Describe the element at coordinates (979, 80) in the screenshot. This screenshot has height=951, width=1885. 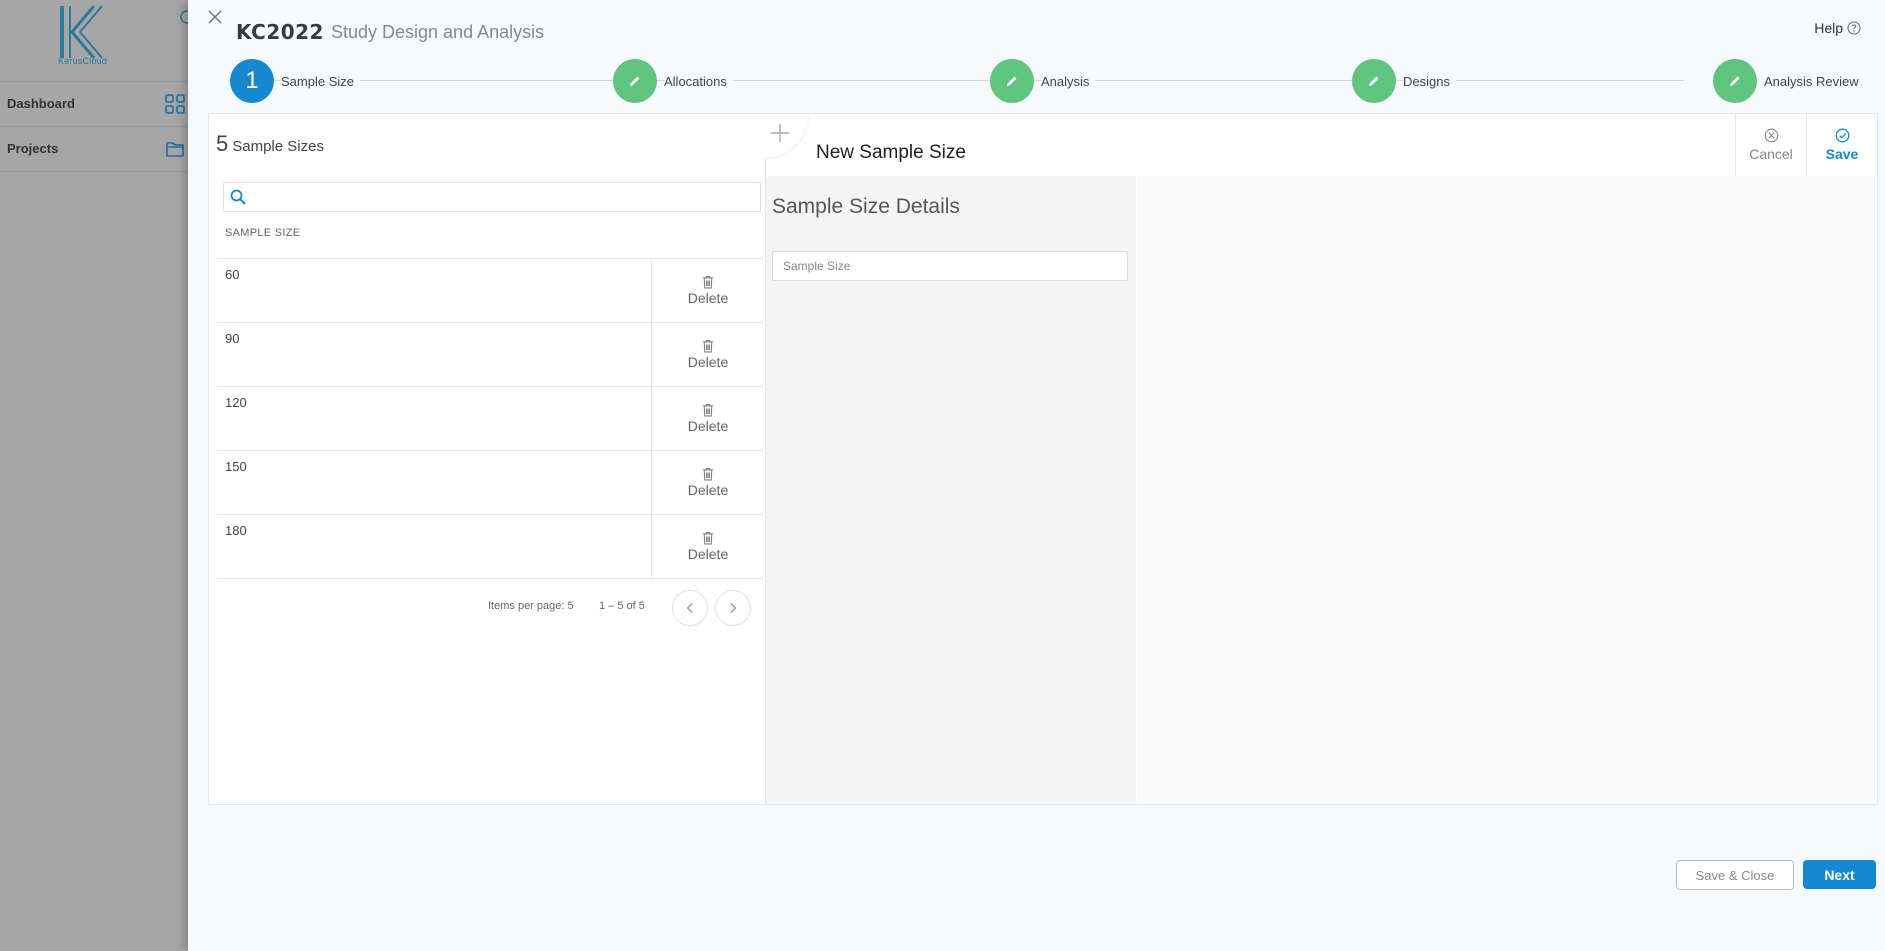
I see `stepper-line` at that location.